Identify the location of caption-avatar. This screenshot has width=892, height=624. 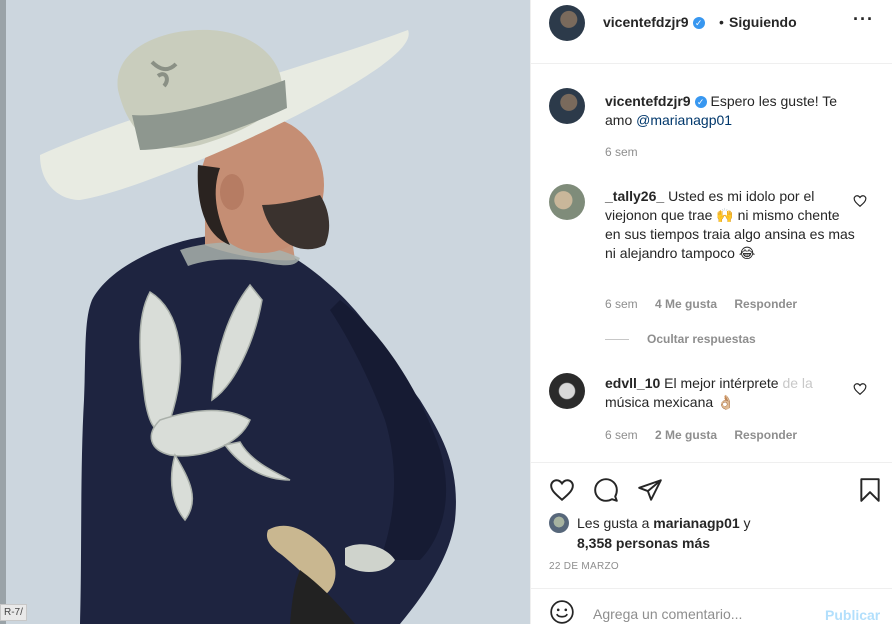
(567, 106).